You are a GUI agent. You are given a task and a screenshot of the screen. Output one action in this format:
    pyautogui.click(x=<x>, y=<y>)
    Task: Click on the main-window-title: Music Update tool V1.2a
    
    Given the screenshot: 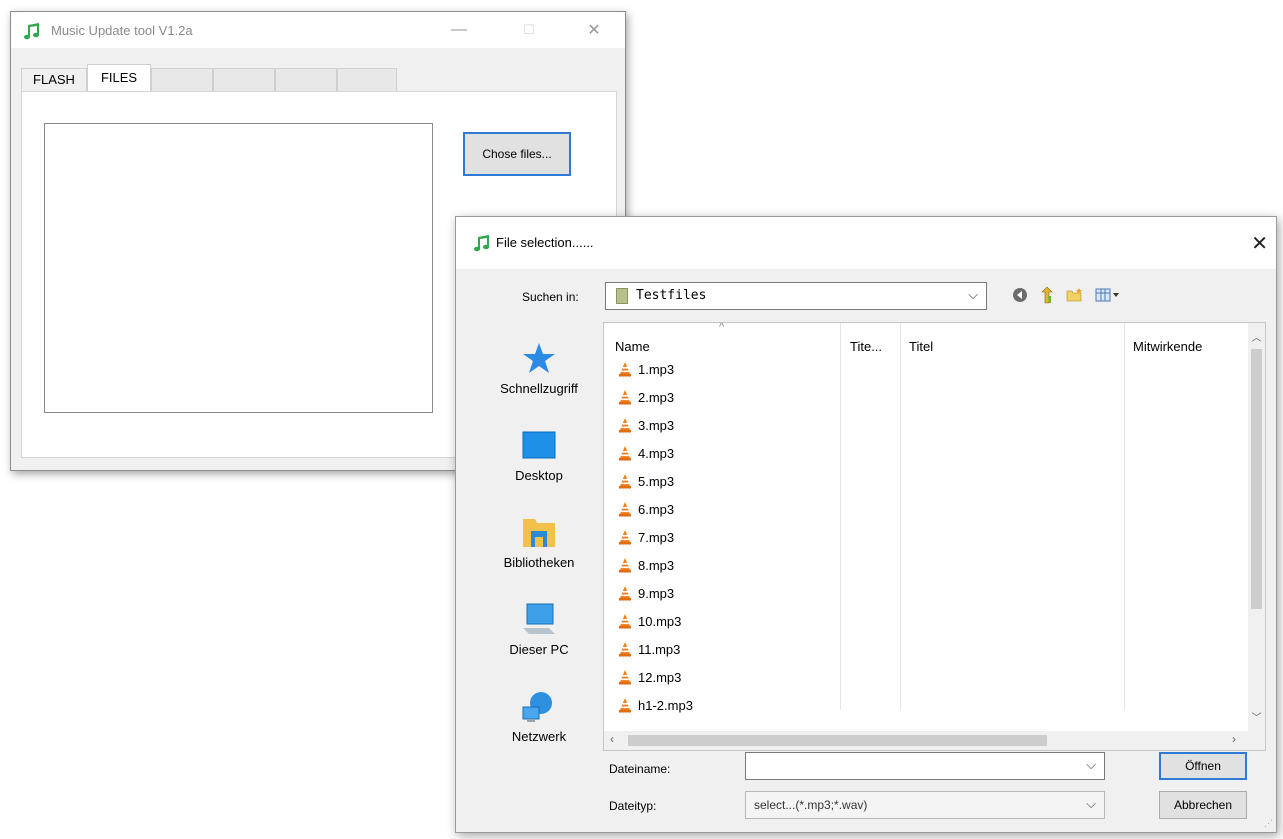 What is the action you would take?
    pyautogui.click(x=122, y=30)
    